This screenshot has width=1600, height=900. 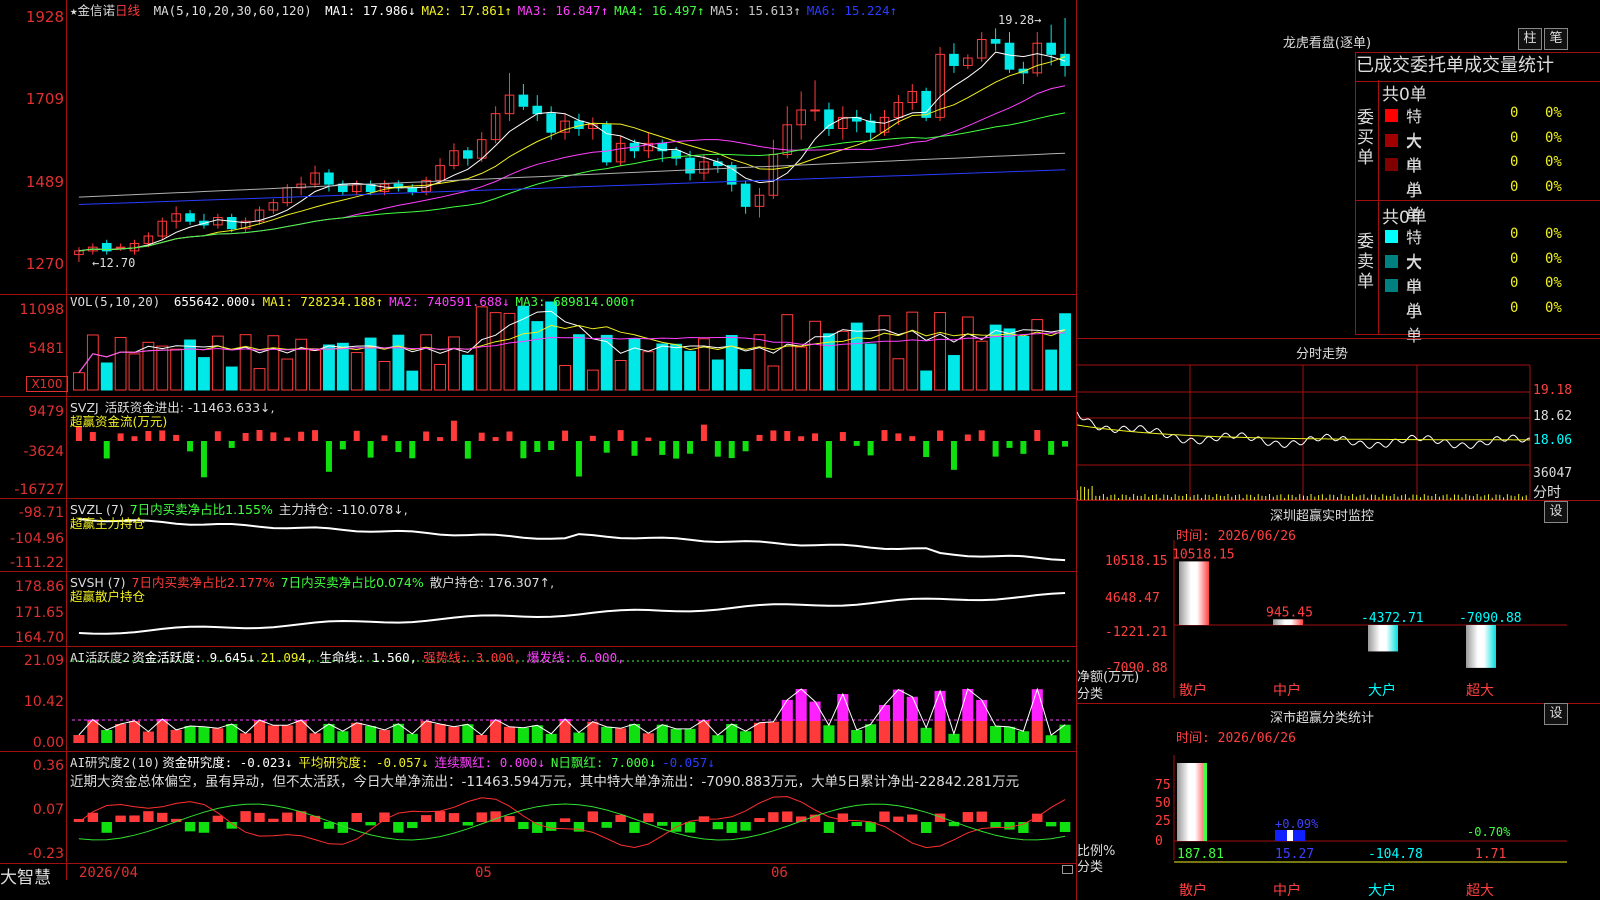 I want to click on ma-value: MA3: 16.847↑, so click(x=563, y=10).